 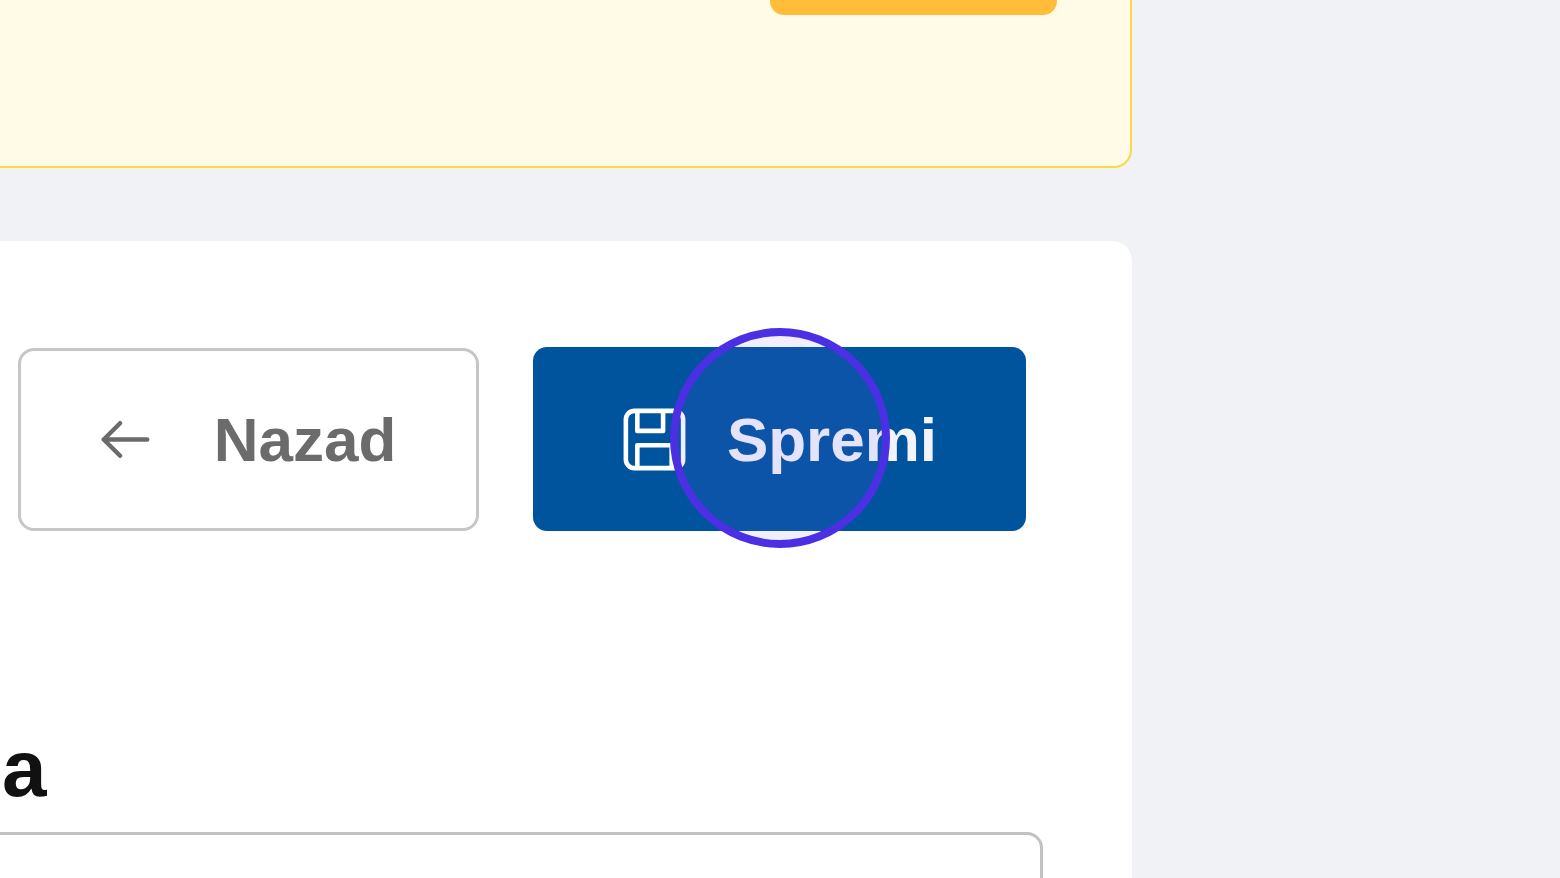 I want to click on field-label: a, so click(x=24, y=769).